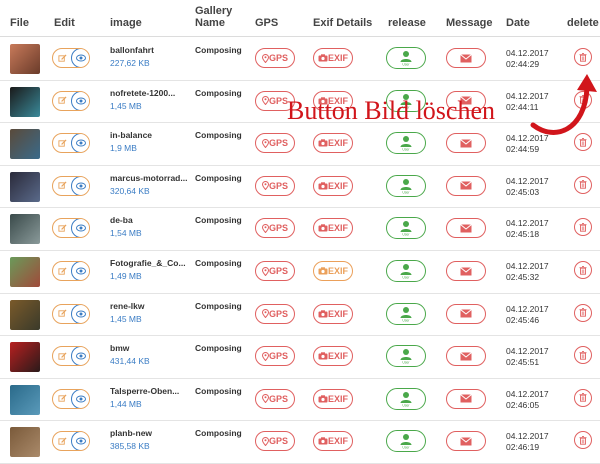 The image size is (600, 464). I want to click on upload-date: 04.12.2017 02:45:51, so click(527, 357).